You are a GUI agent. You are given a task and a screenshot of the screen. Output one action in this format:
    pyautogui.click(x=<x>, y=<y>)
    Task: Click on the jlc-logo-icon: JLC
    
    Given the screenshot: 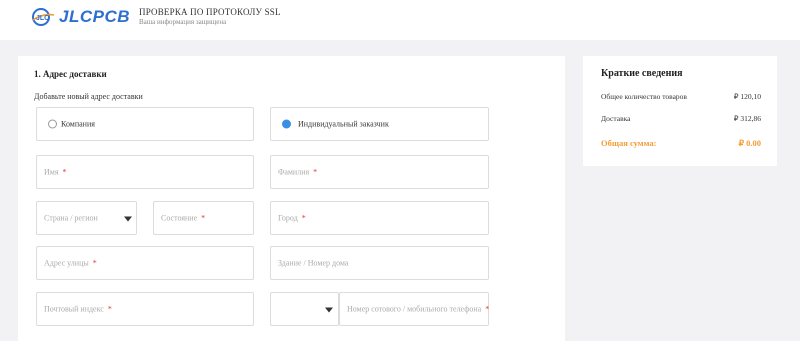 What is the action you would take?
    pyautogui.click(x=43, y=17)
    